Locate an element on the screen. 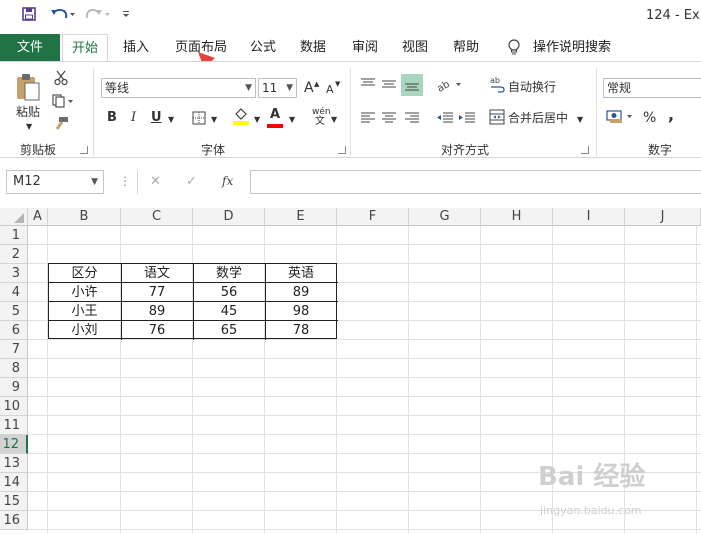 The height and width of the screenshot is (534, 701). tab-file: 文件 is located at coordinates (30, 47).